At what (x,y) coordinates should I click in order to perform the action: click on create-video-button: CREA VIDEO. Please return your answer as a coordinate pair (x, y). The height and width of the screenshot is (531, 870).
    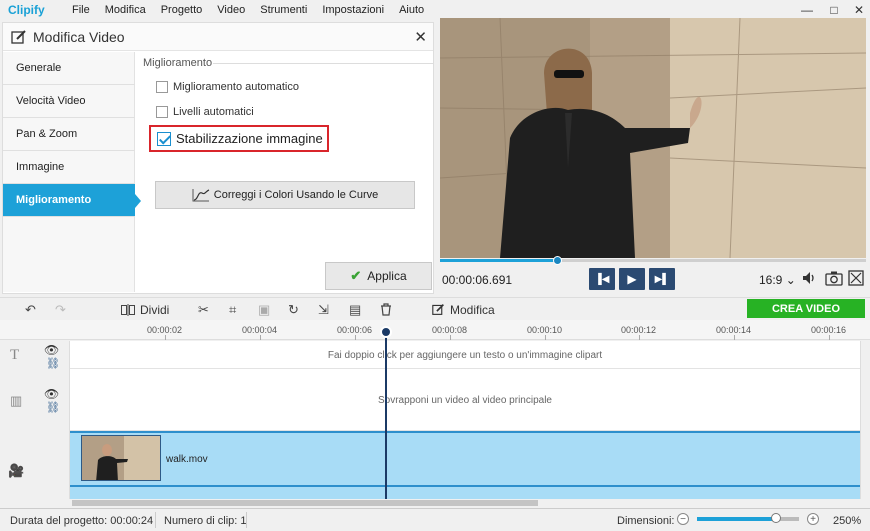
    Looking at the image, I should click on (806, 308).